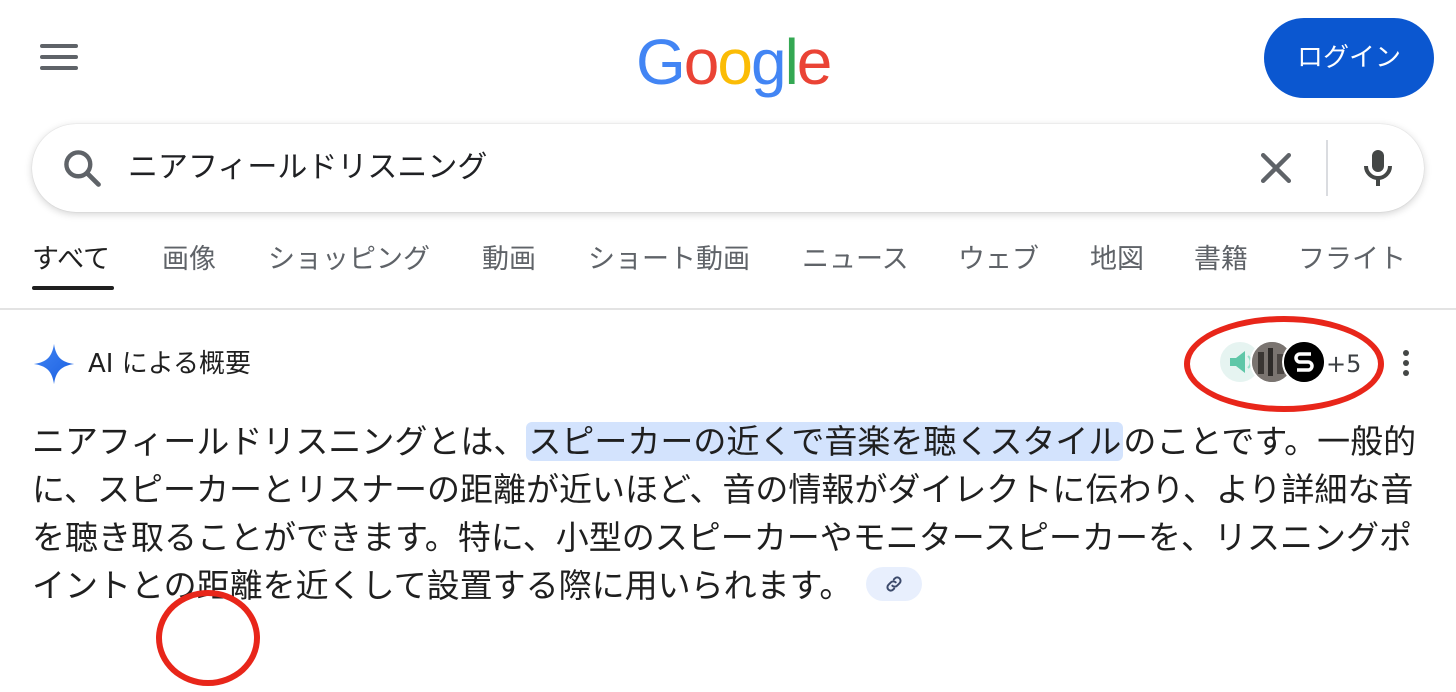 The width and height of the screenshot is (1456, 692). I want to click on tab-shopping: ショッピング, so click(349, 260).